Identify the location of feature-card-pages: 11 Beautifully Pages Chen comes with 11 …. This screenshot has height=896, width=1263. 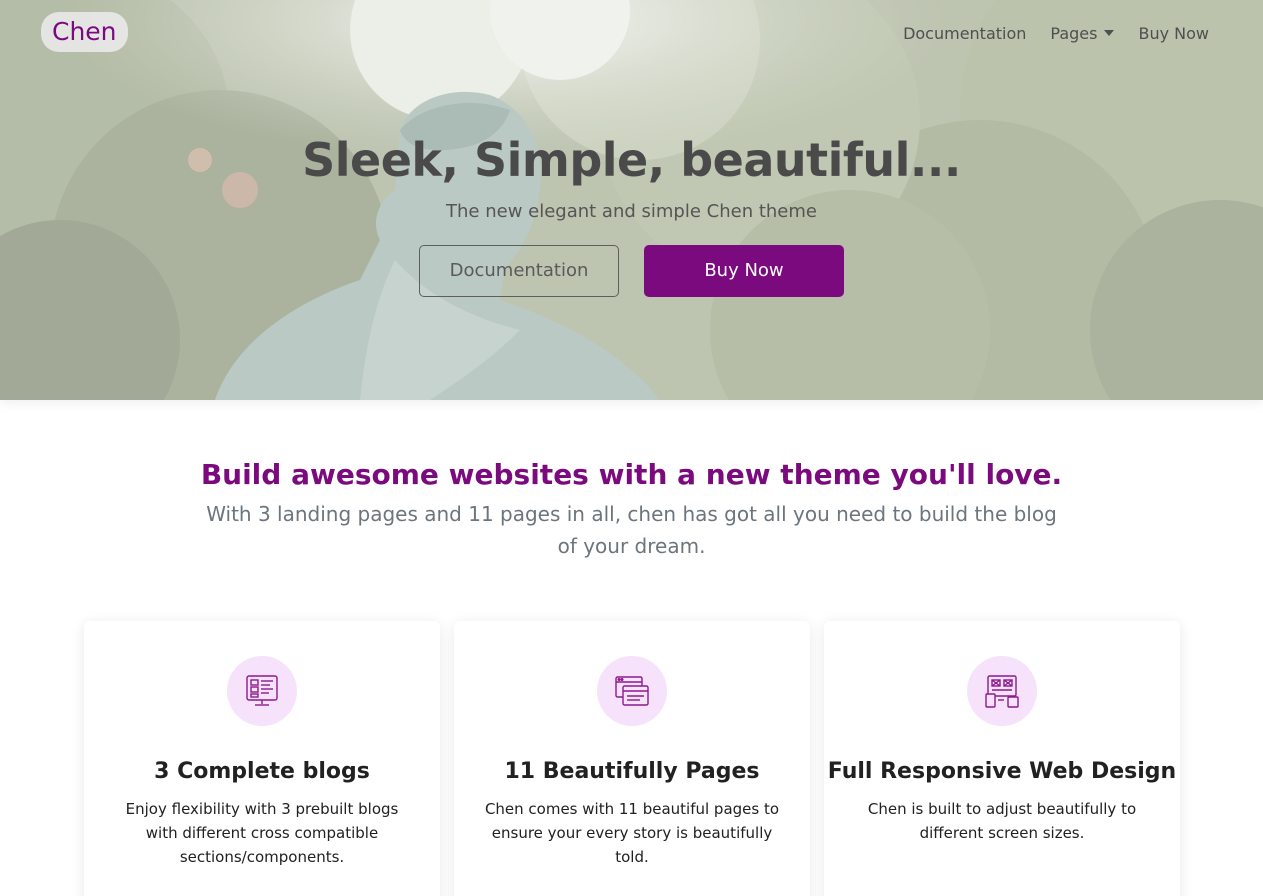
(632, 758).